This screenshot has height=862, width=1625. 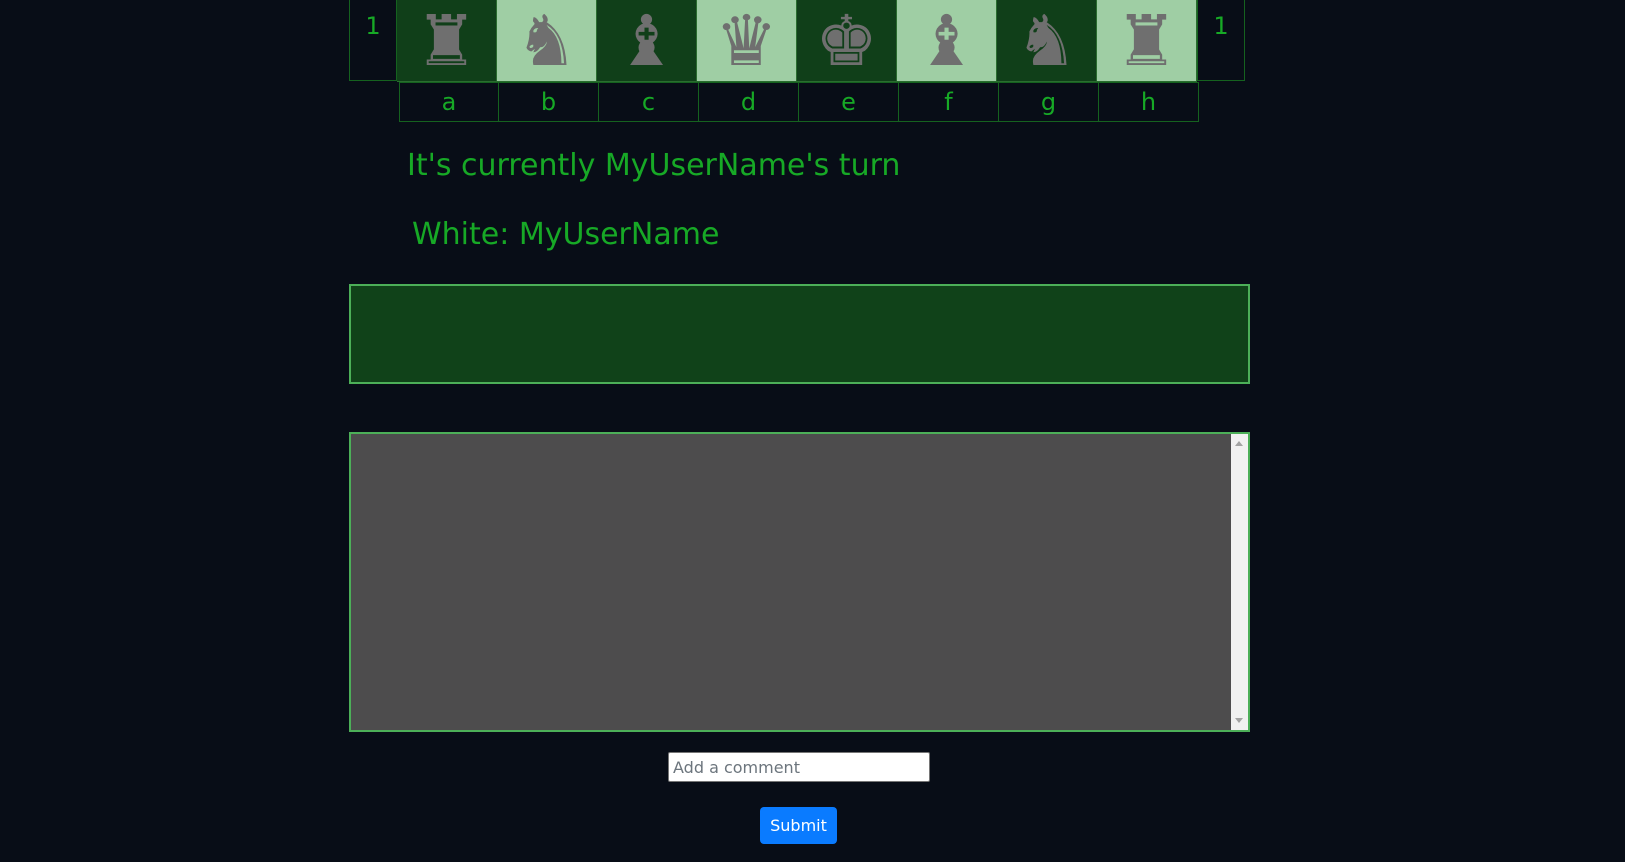 What do you see at coordinates (799, 767) in the screenshot?
I see `comment-input` at bounding box center [799, 767].